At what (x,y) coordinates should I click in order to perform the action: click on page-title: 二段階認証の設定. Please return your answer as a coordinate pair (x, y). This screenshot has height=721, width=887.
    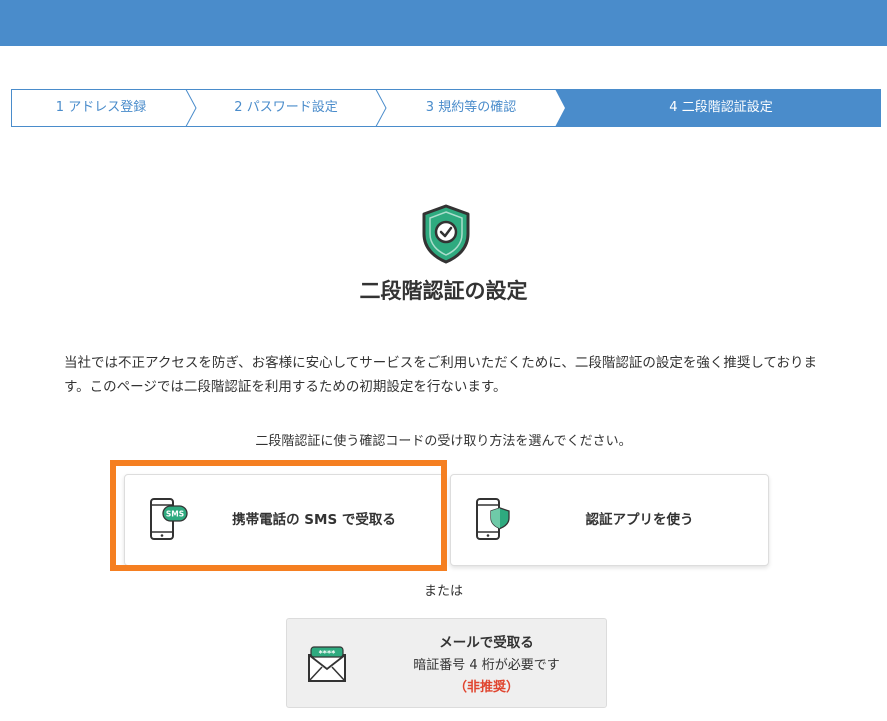
    Looking at the image, I should click on (443, 291).